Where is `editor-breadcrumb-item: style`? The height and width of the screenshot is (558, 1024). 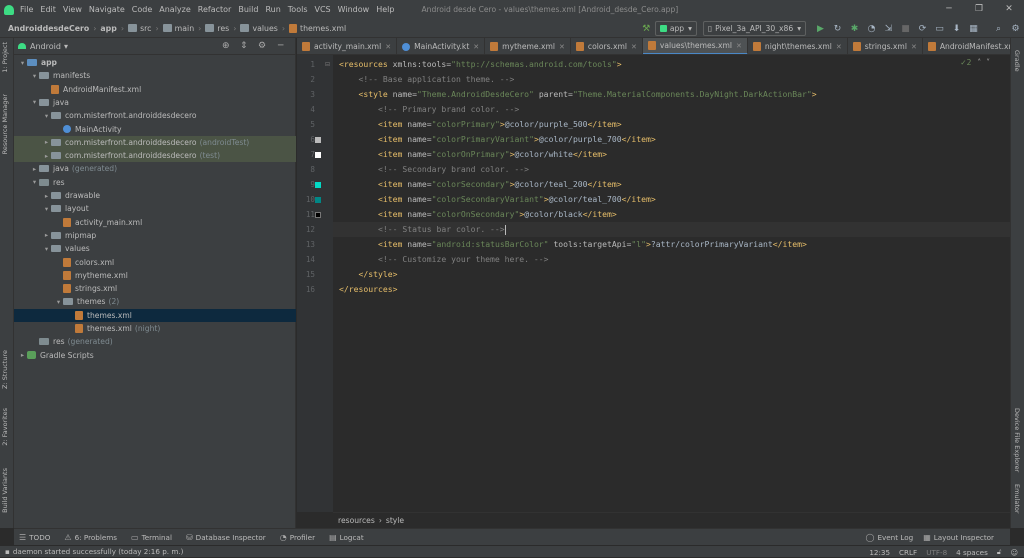
editor-breadcrumb-item: style is located at coordinates (395, 520).